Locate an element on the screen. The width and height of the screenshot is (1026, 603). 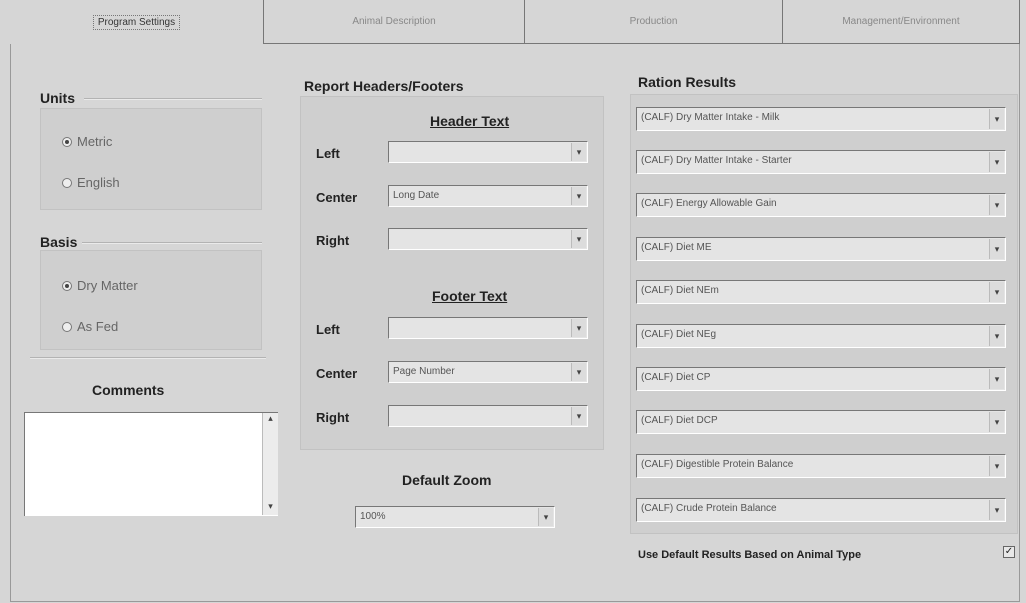
footer-center-select: Page Number ▾ is located at coordinates (488, 372).